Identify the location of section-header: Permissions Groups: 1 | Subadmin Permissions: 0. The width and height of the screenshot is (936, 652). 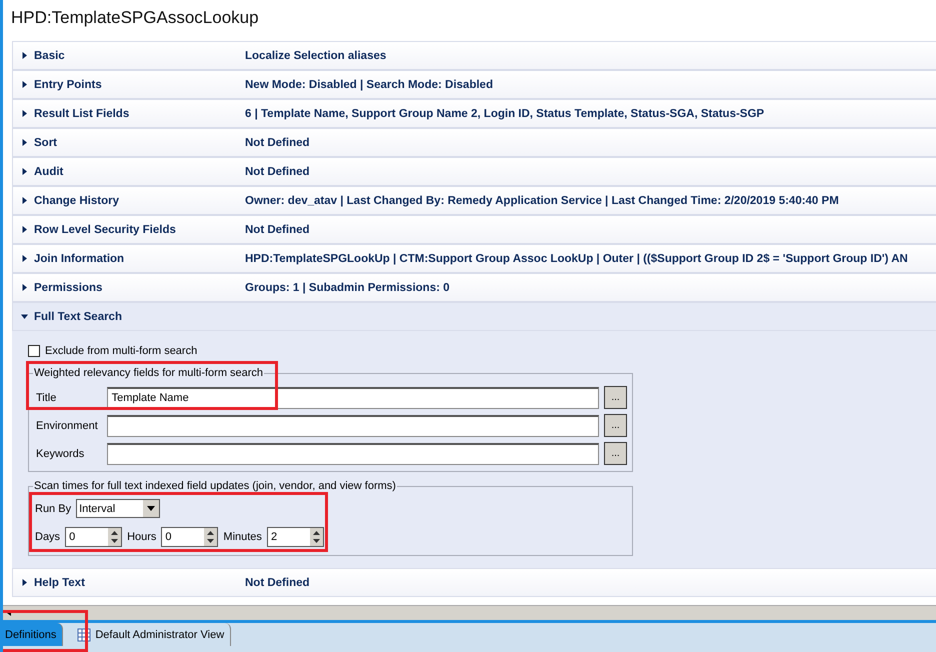
(474, 287).